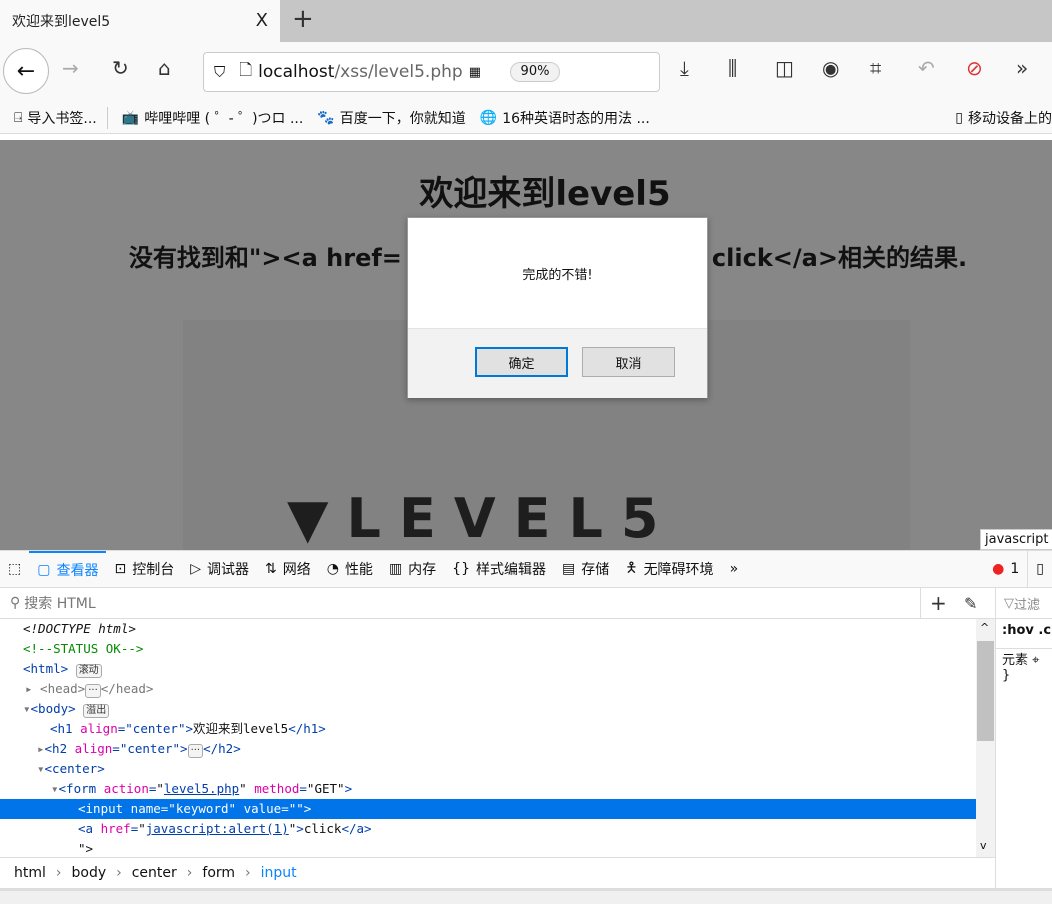  I want to click on page-icon: 🗋, so click(246, 69).